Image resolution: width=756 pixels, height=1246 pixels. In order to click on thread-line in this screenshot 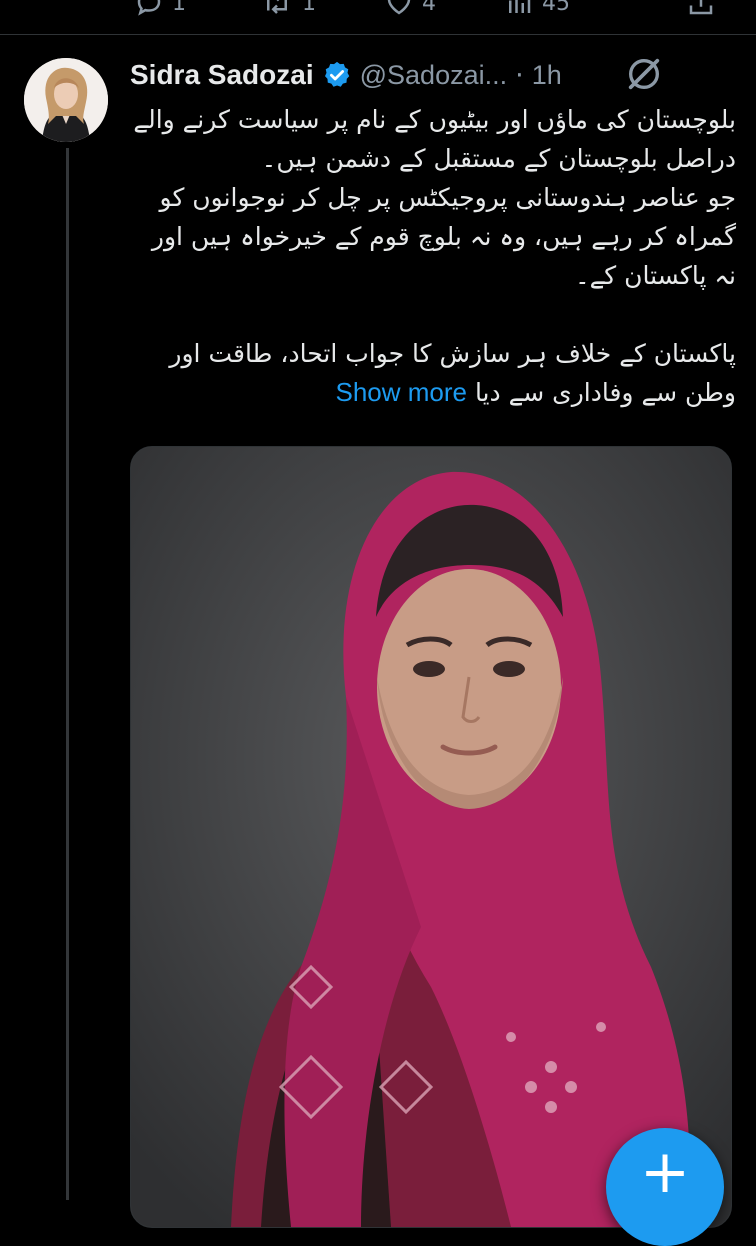, I will do `click(67, 674)`.